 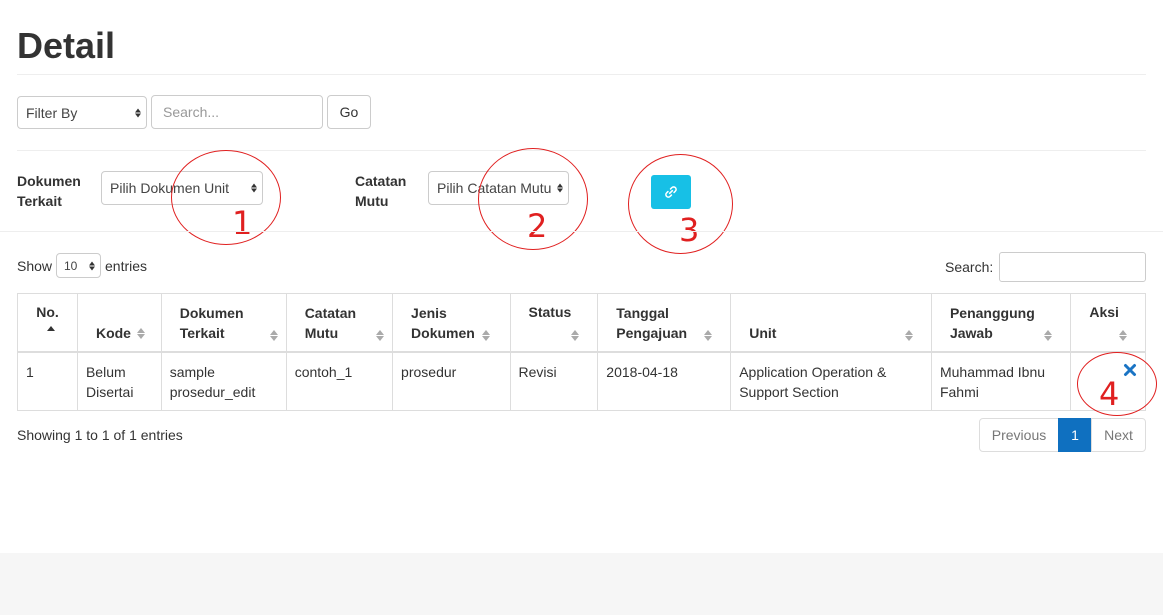 What do you see at coordinates (429, 312) in the screenshot?
I see `column-header-label: Jenis` at bounding box center [429, 312].